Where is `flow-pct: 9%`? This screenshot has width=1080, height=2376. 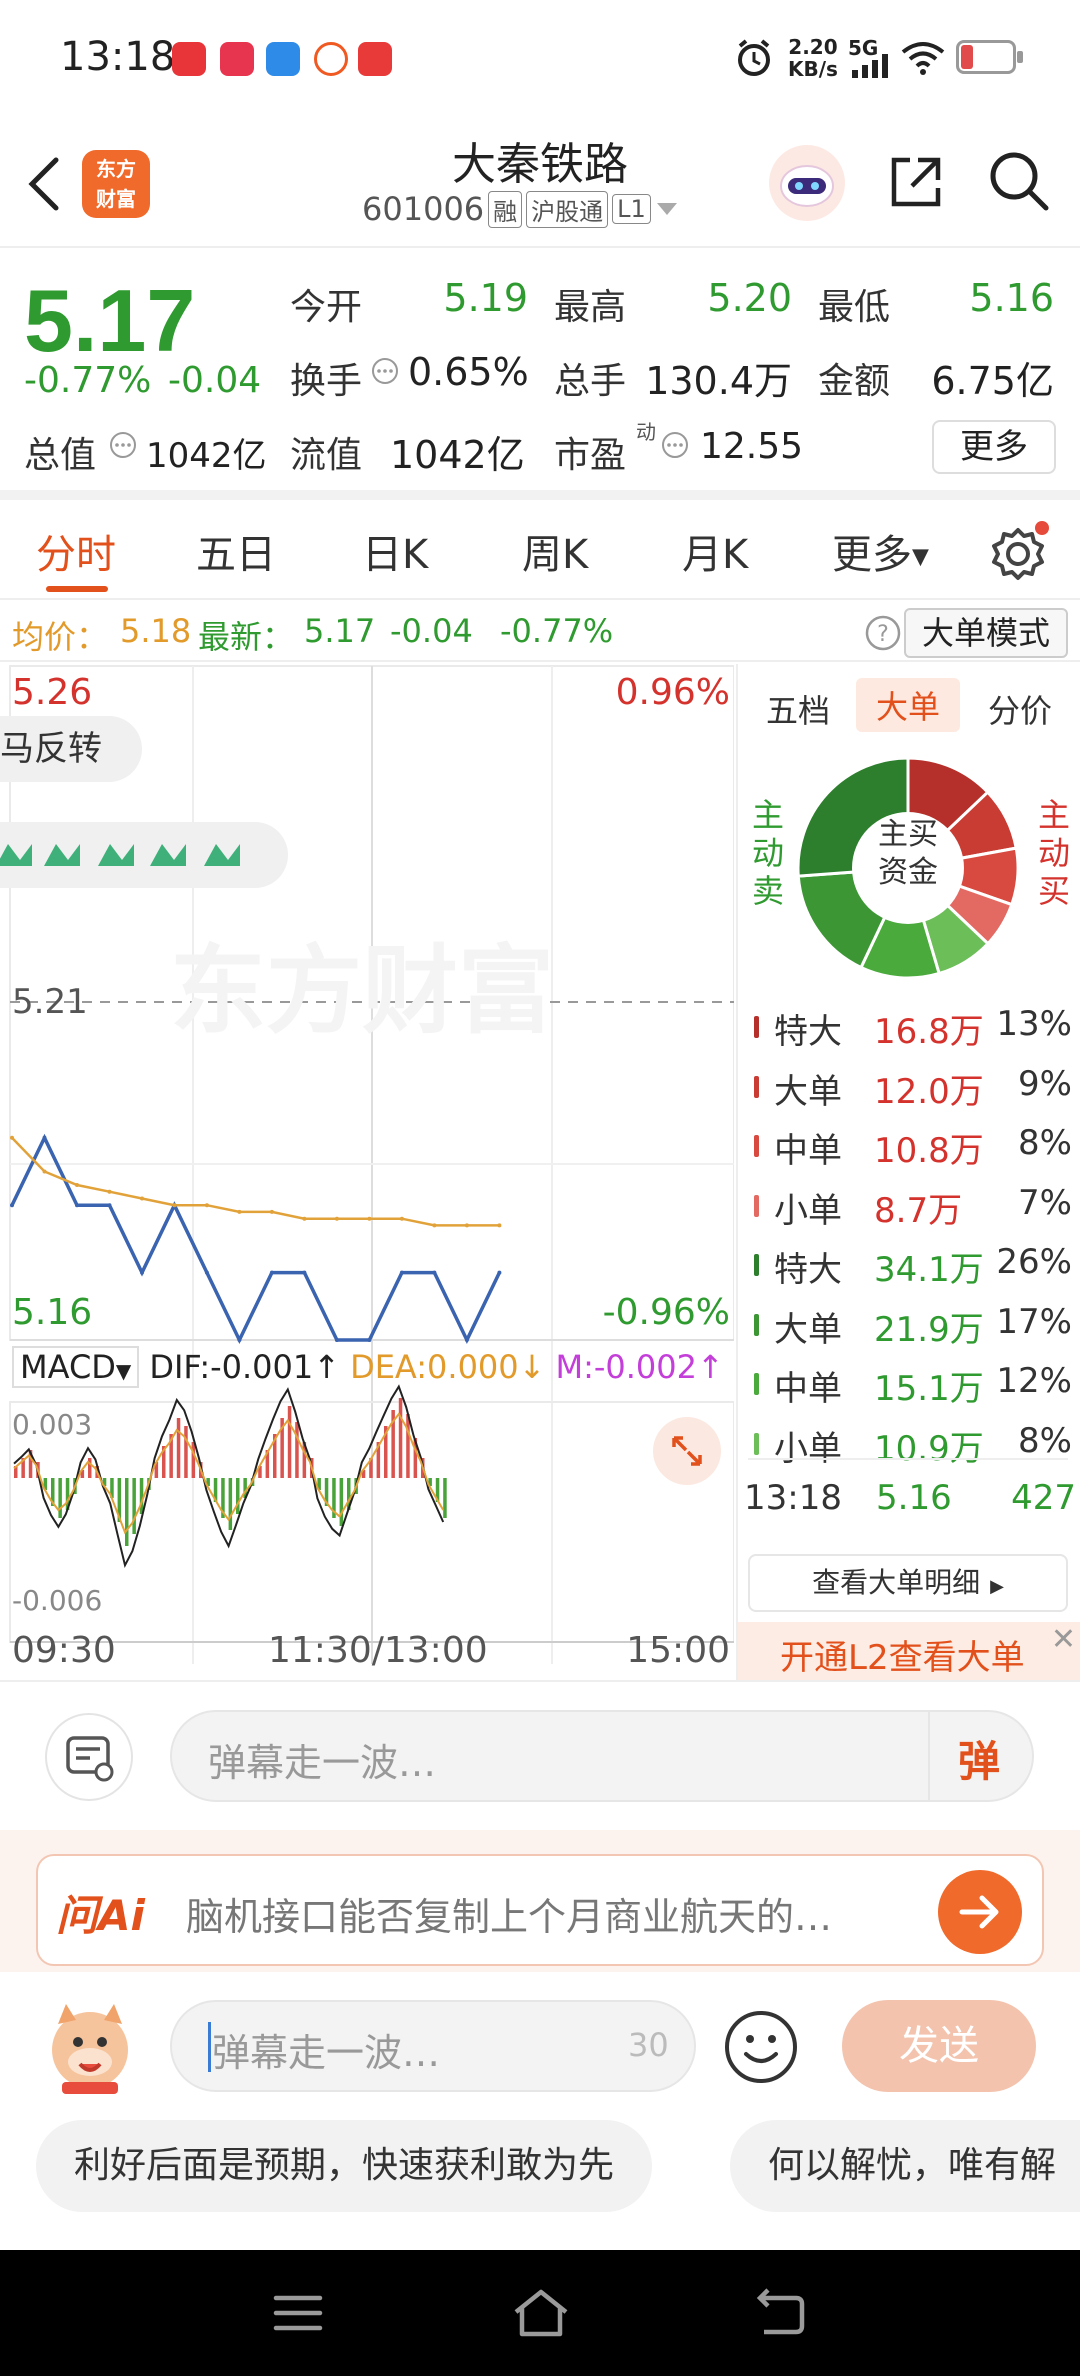 flow-pct: 9% is located at coordinates (1045, 1083).